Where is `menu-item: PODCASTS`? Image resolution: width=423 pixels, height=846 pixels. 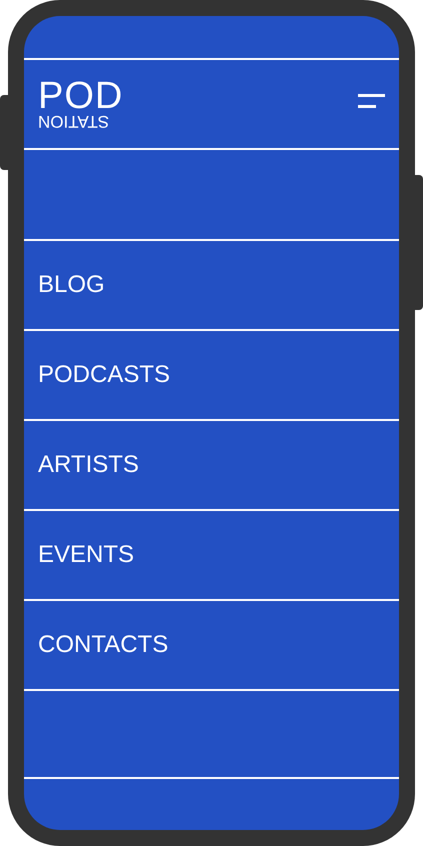 menu-item: PODCASTS is located at coordinates (211, 374).